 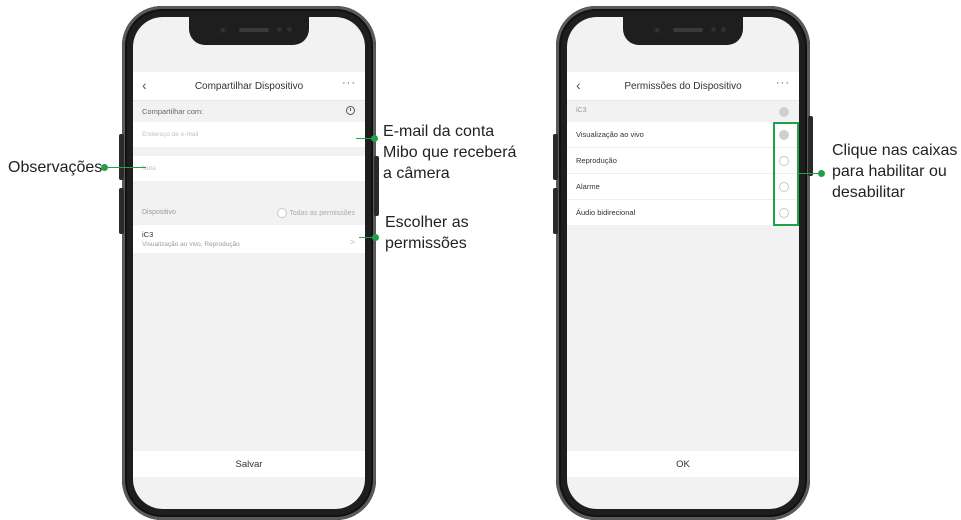 What do you see at coordinates (55, 167) in the screenshot?
I see `callout-observacoes: Observações` at bounding box center [55, 167].